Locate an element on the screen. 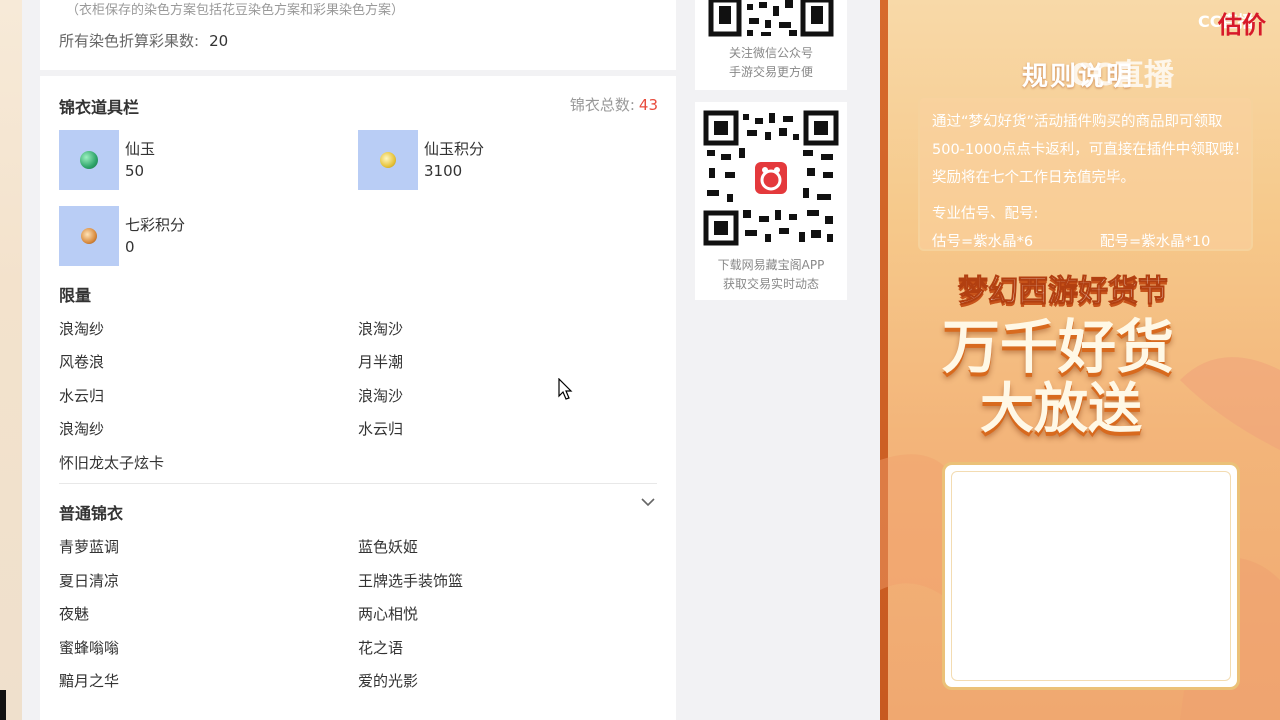  limited-section-title: 限量 is located at coordinates (75, 295).